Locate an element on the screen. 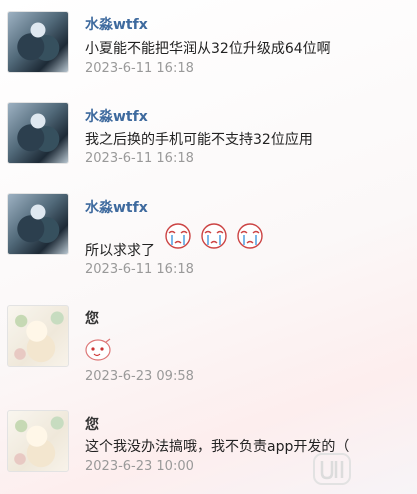 Image resolution: width=417 pixels, height=494 pixels. message-text: 我之后换的手机可能不支持32位应用 is located at coordinates (199, 140).